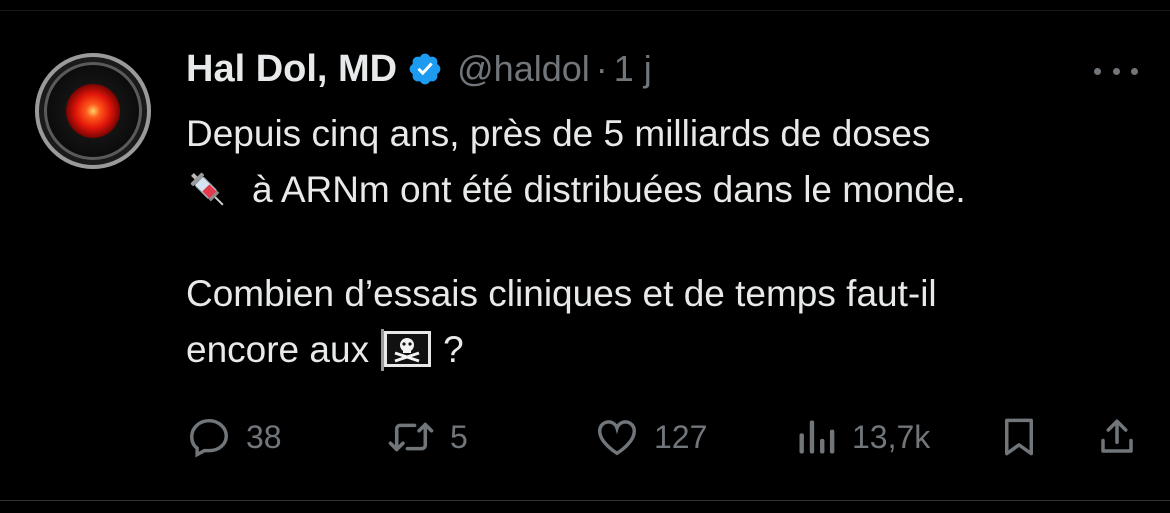  I want to click on more-options-button, so click(1116, 71).